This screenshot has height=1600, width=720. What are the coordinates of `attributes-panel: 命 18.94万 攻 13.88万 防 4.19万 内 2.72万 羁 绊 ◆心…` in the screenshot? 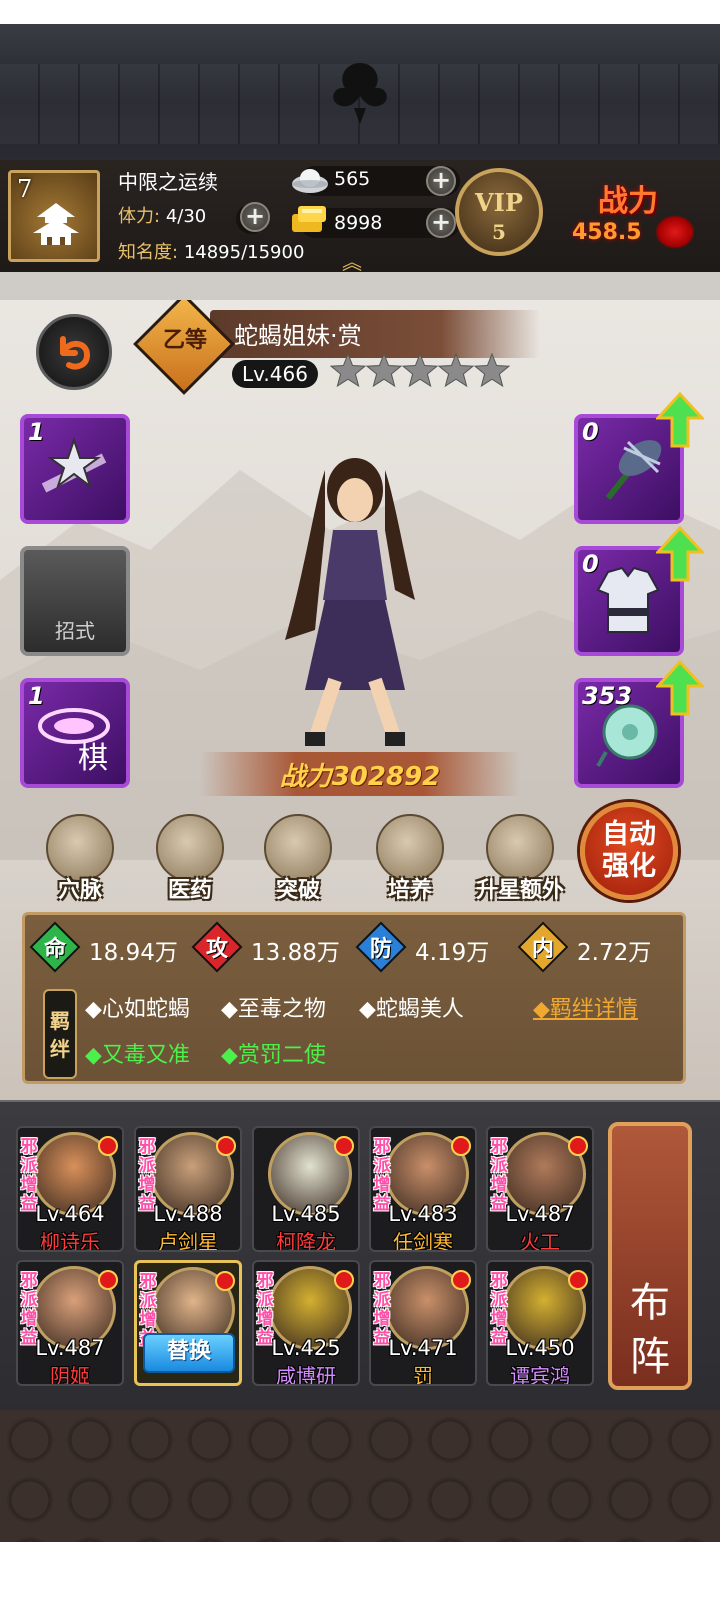 It's located at (354, 998).